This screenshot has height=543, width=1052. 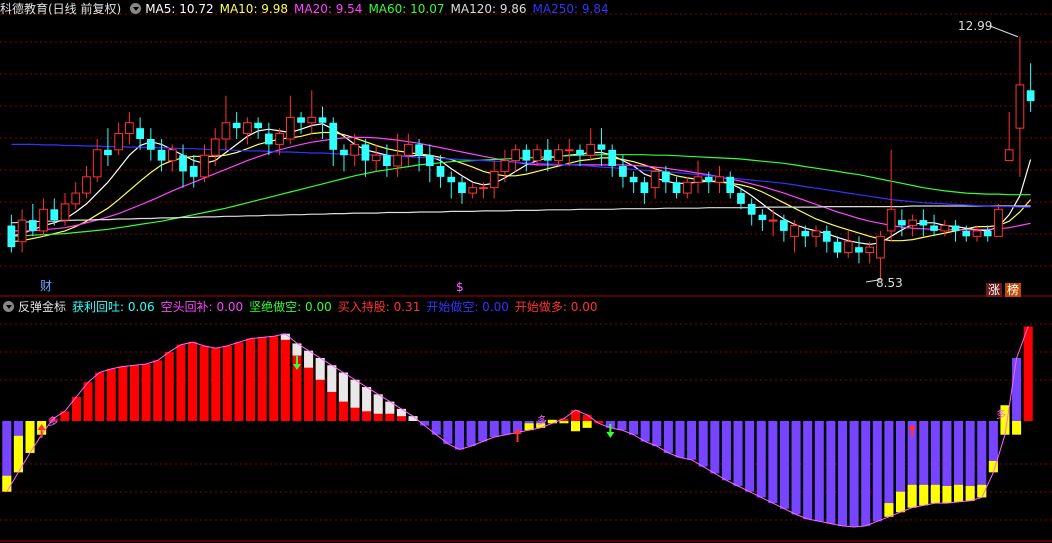 I want to click on cai-marker: 财, so click(x=46, y=286).